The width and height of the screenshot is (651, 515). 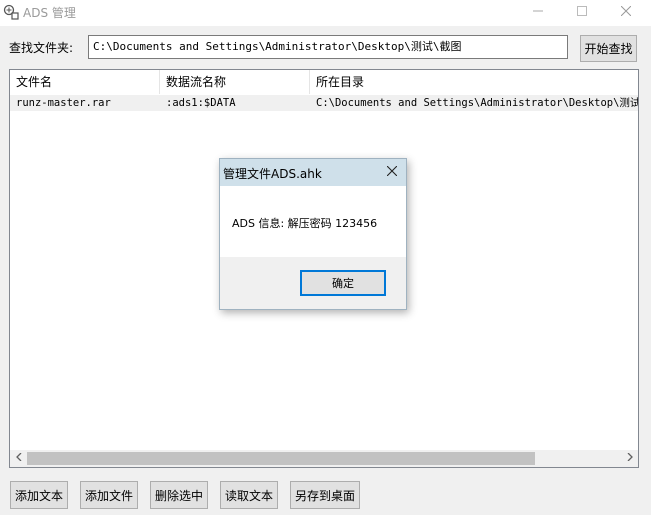 I want to click on horizontal-scrollbar, so click(x=324, y=458).